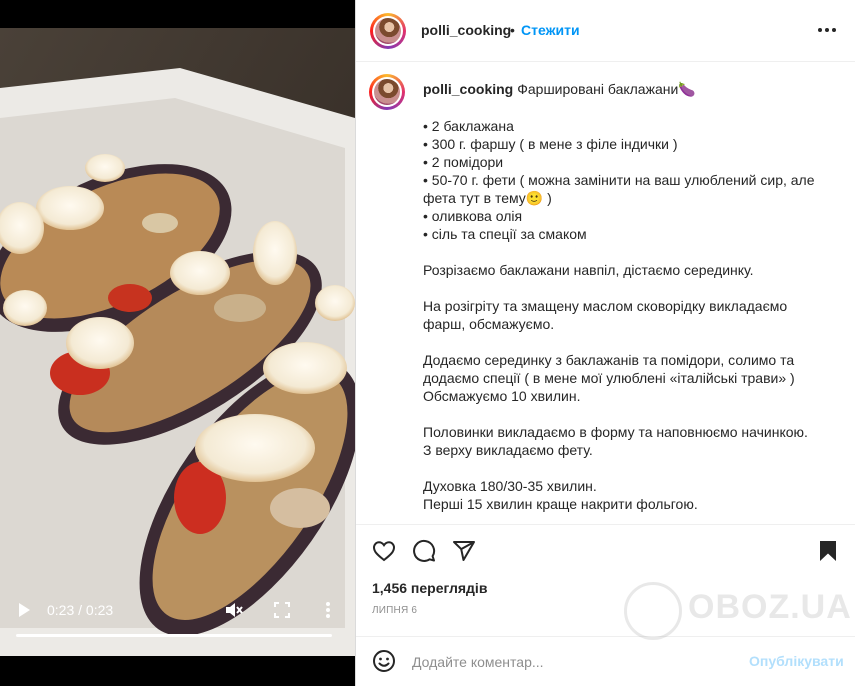 The image size is (855, 686). Describe the element at coordinates (387, 92) in the screenshot. I see `caption-avatar` at that location.